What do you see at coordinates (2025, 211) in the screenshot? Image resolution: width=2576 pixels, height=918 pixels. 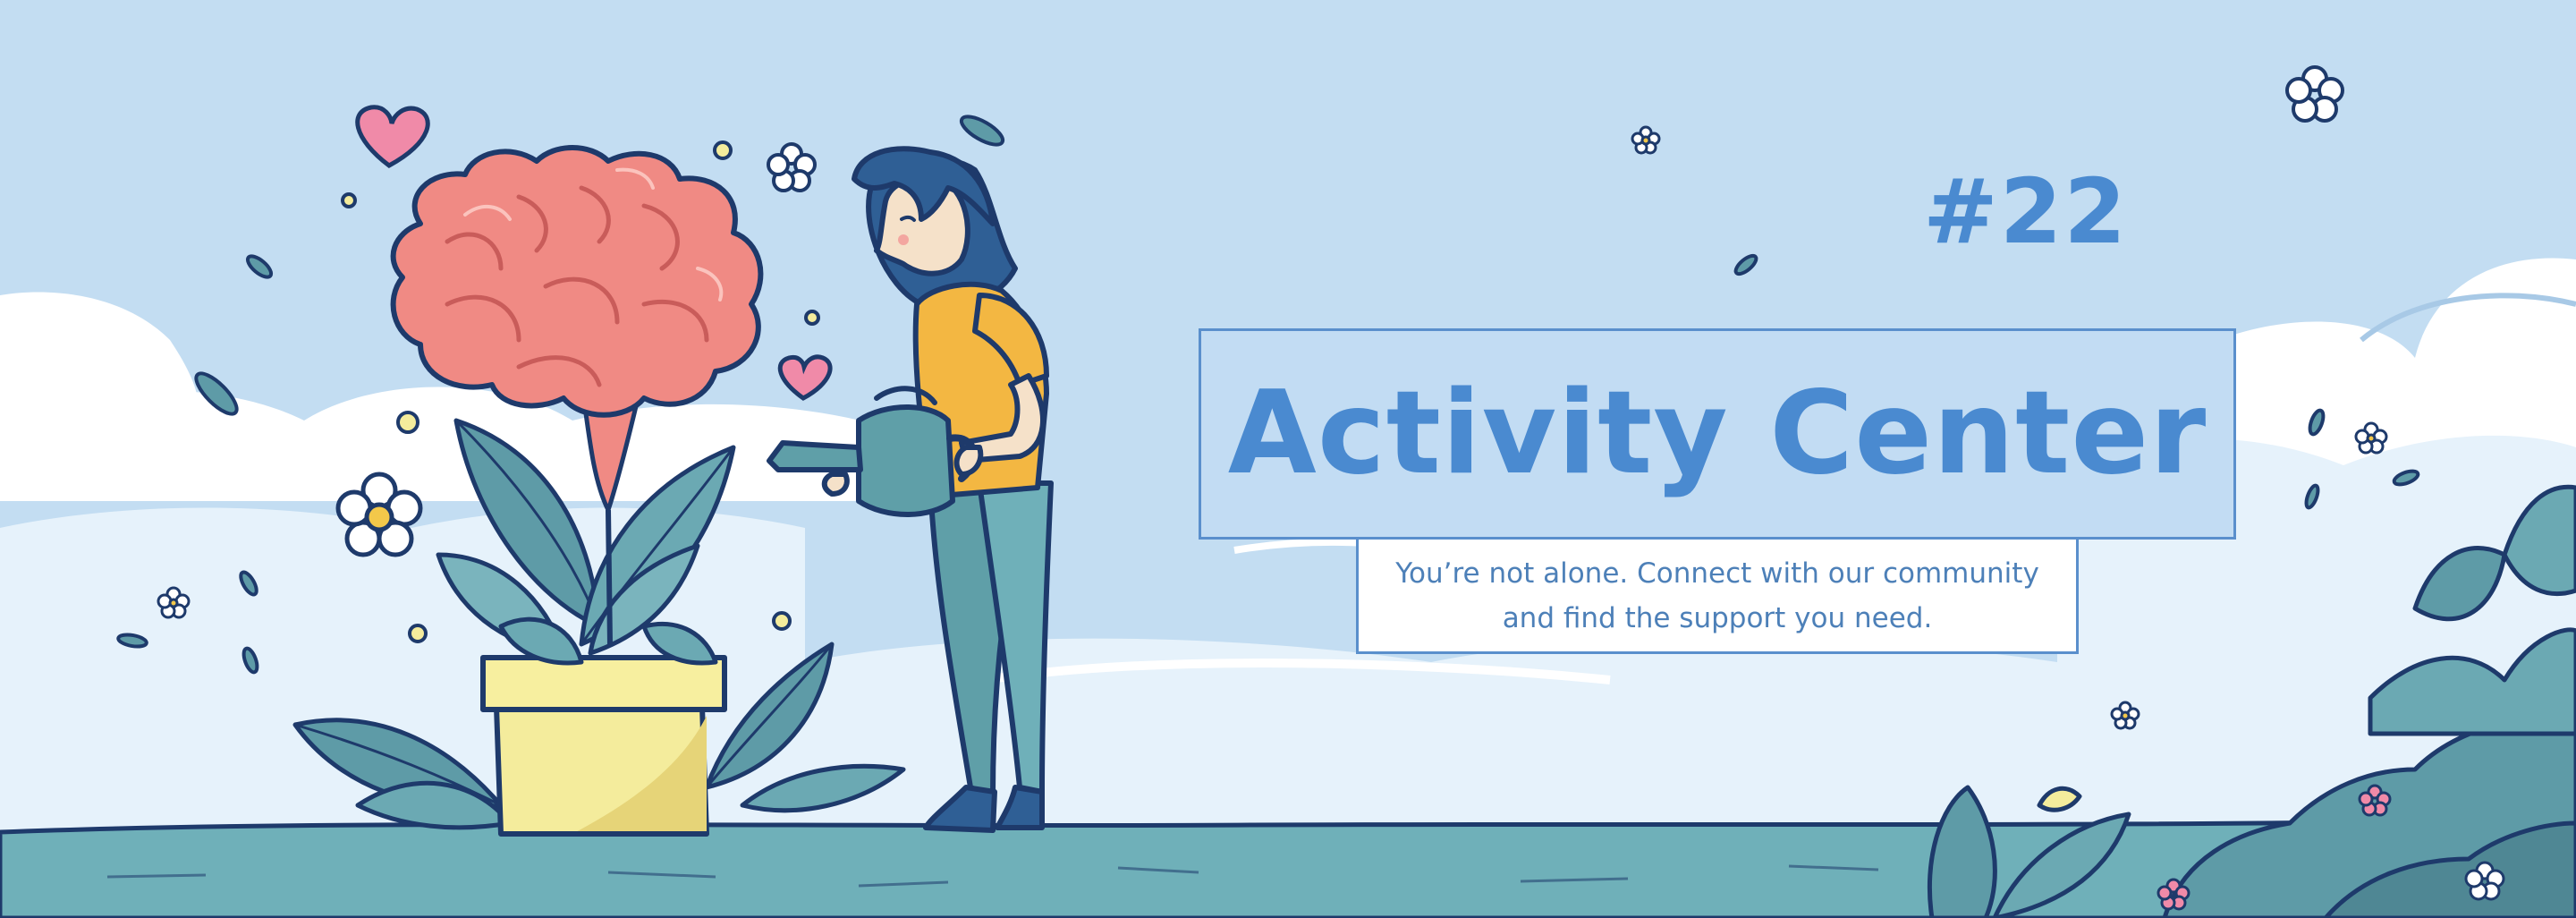 I see `episode-number: #22` at bounding box center [2025, 211].